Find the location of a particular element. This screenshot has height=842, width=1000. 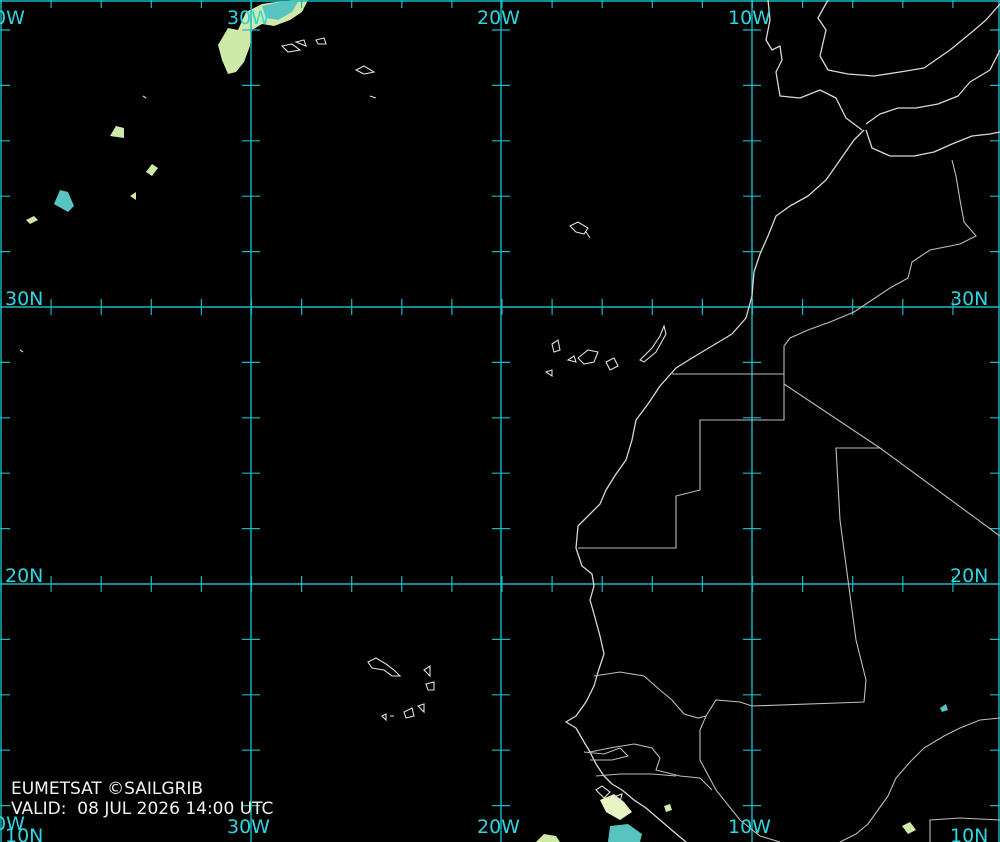

label-10w-bottom: 10W is located at coordinates (749, 827).